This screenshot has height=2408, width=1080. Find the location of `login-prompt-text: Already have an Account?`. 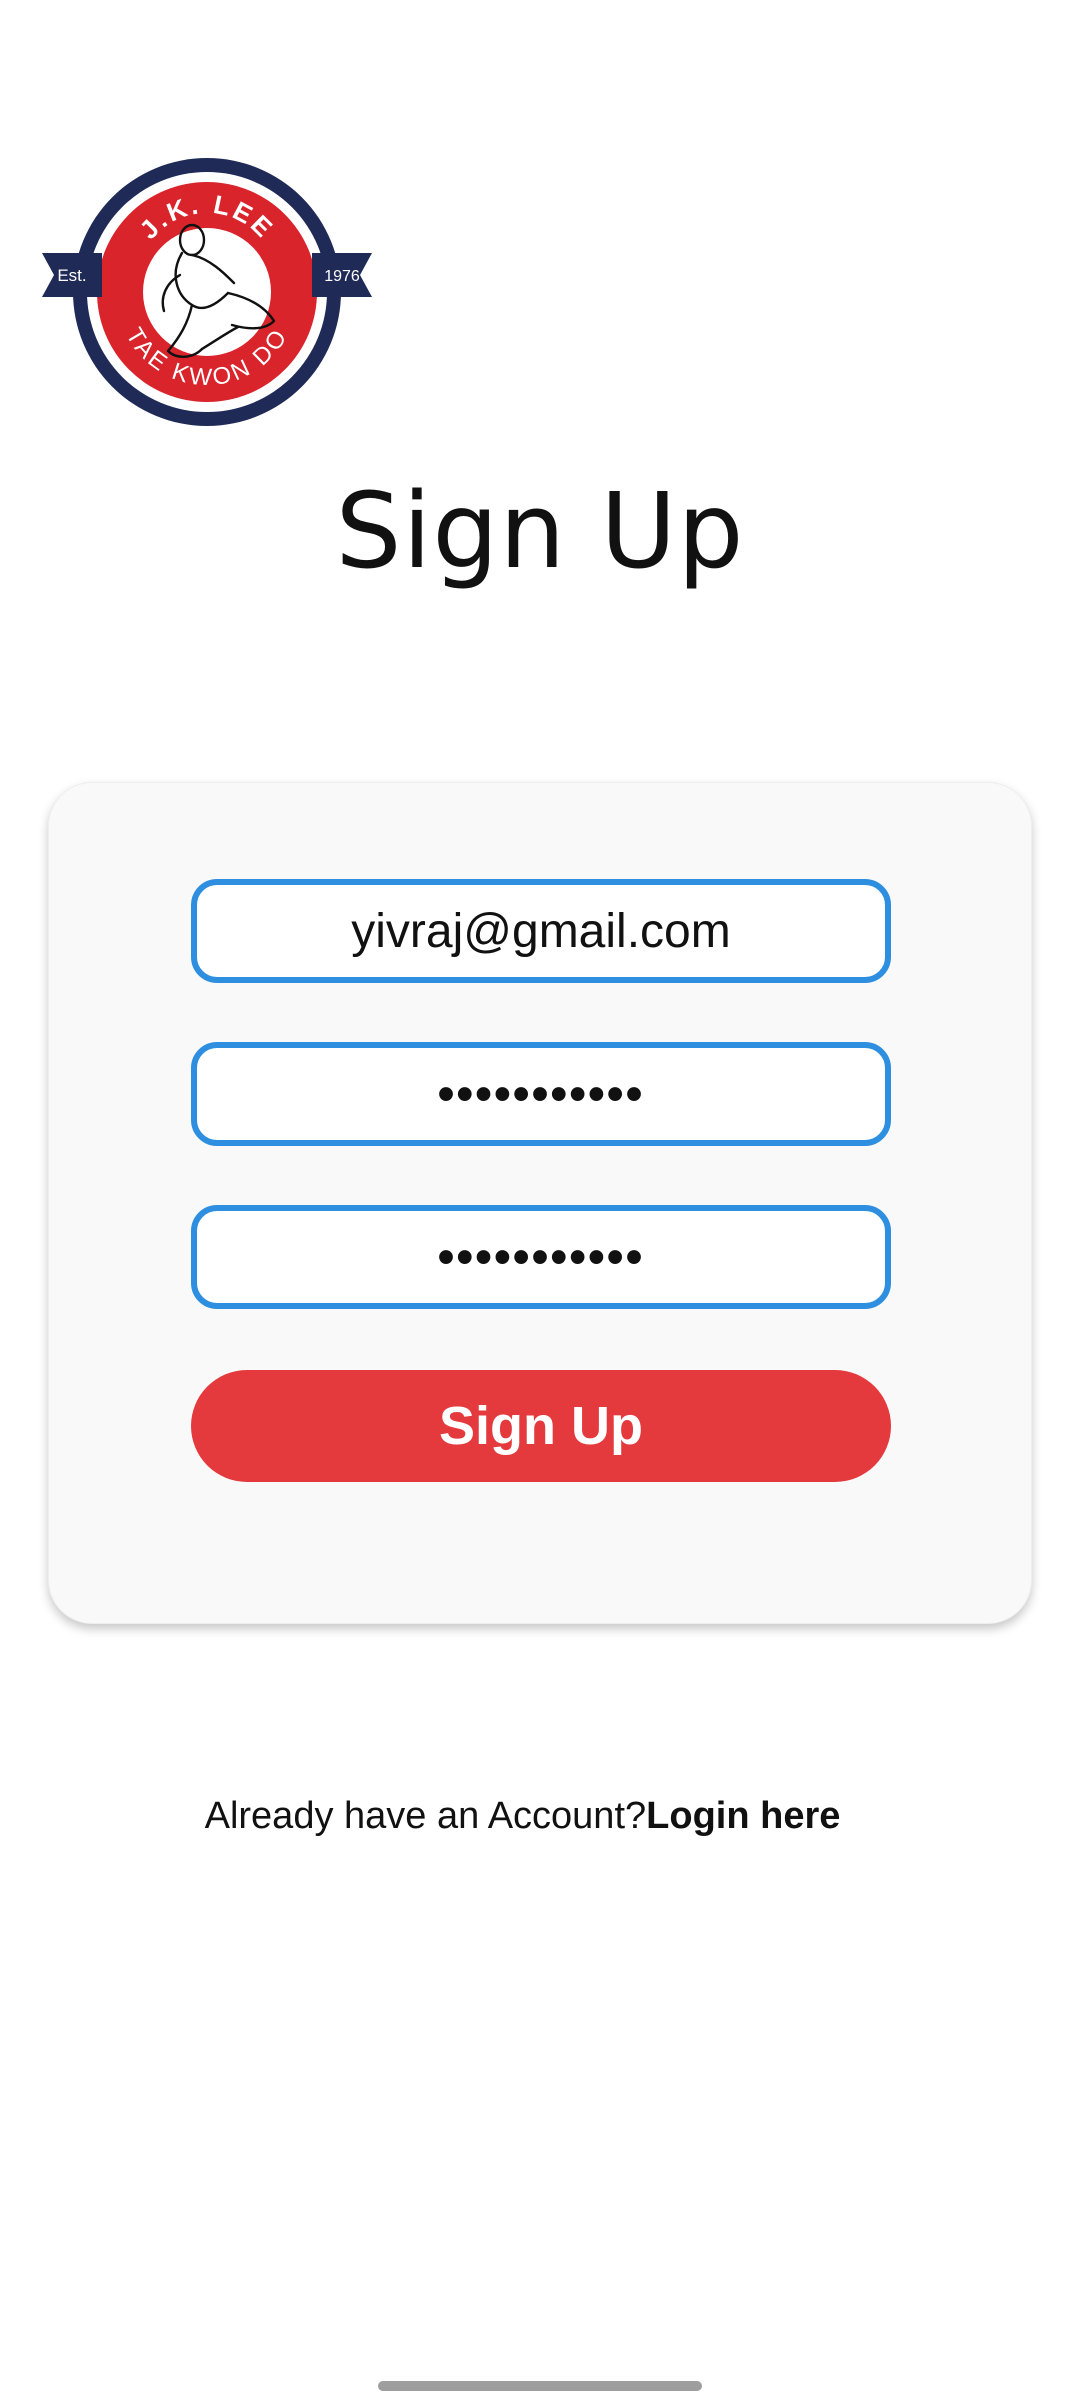

login-prompt-text: Already have an Account? is located at coordinates (425, 1816).